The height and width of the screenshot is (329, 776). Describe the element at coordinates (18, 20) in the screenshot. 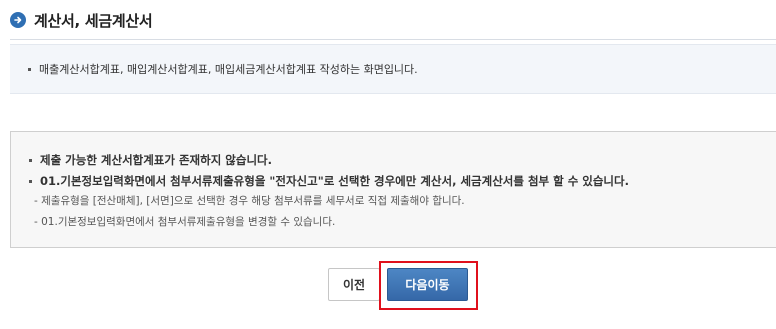

I see `arrow-right-circle-icon` at that location.